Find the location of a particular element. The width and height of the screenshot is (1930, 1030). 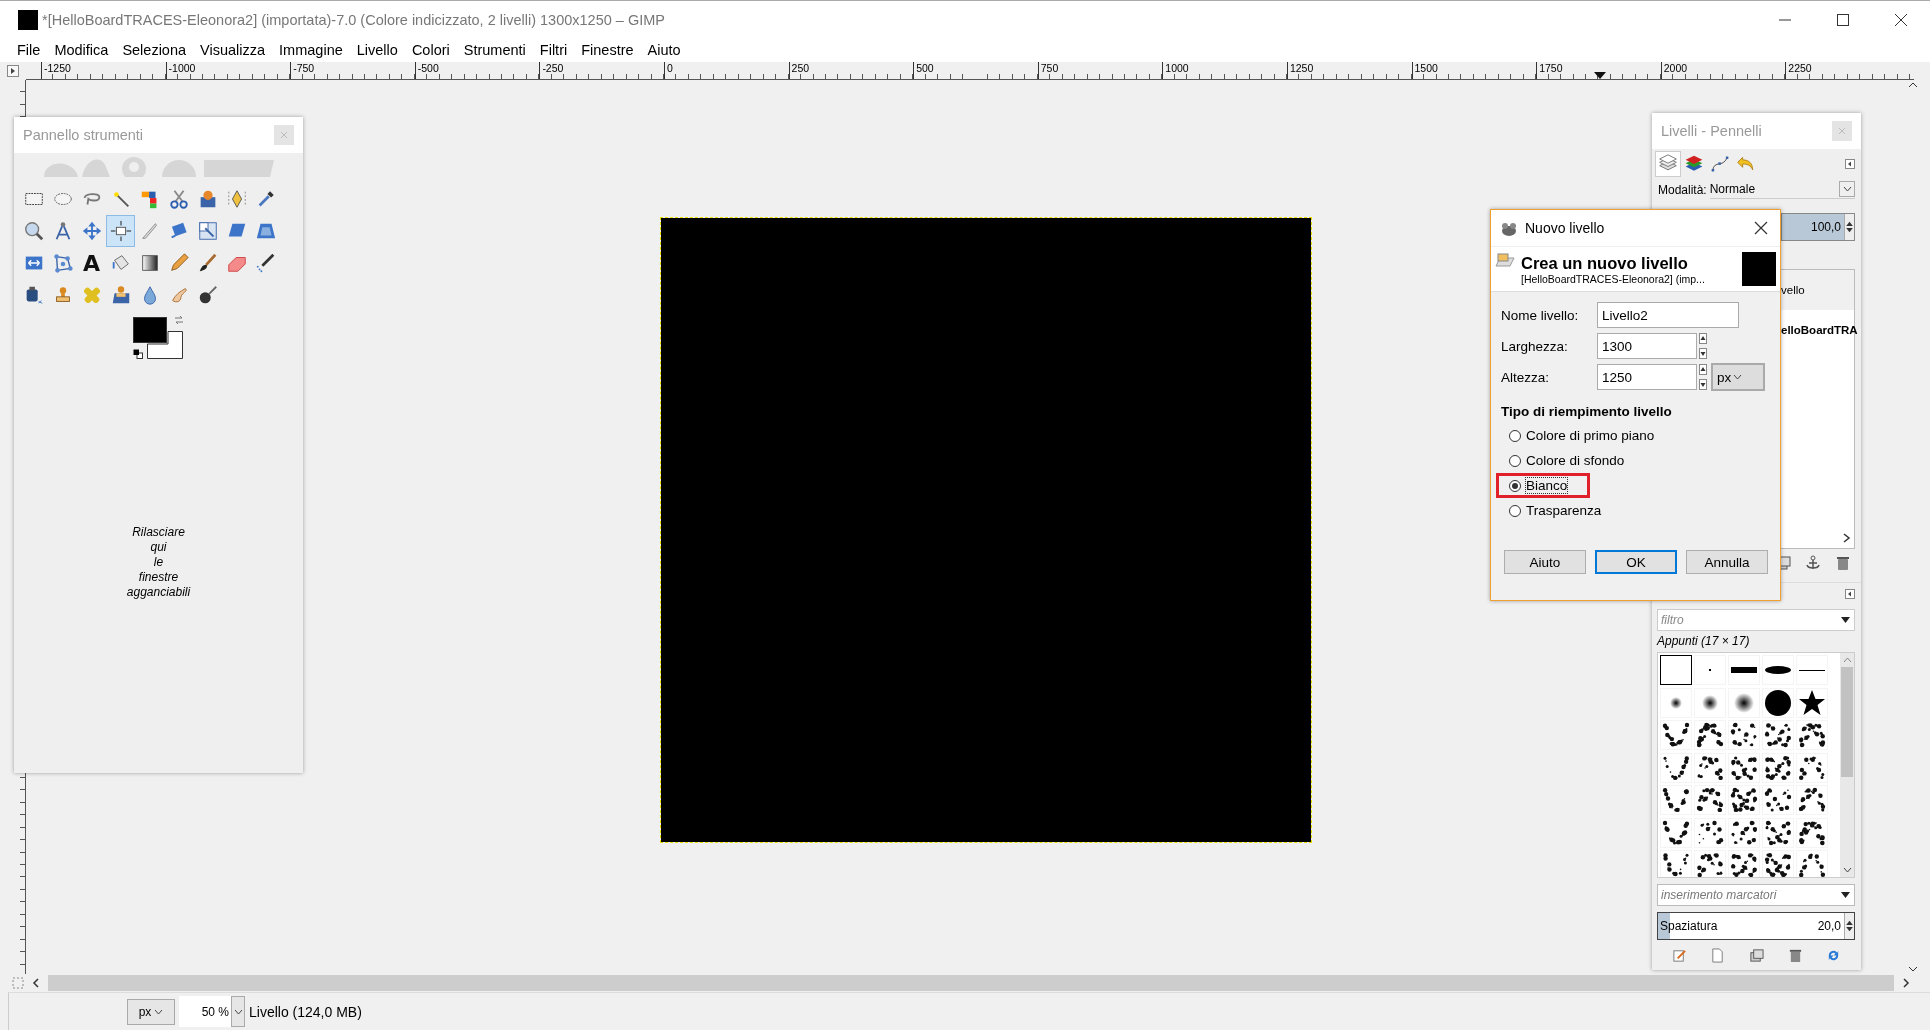

brush-preview is located at coordinates (1676, 670).